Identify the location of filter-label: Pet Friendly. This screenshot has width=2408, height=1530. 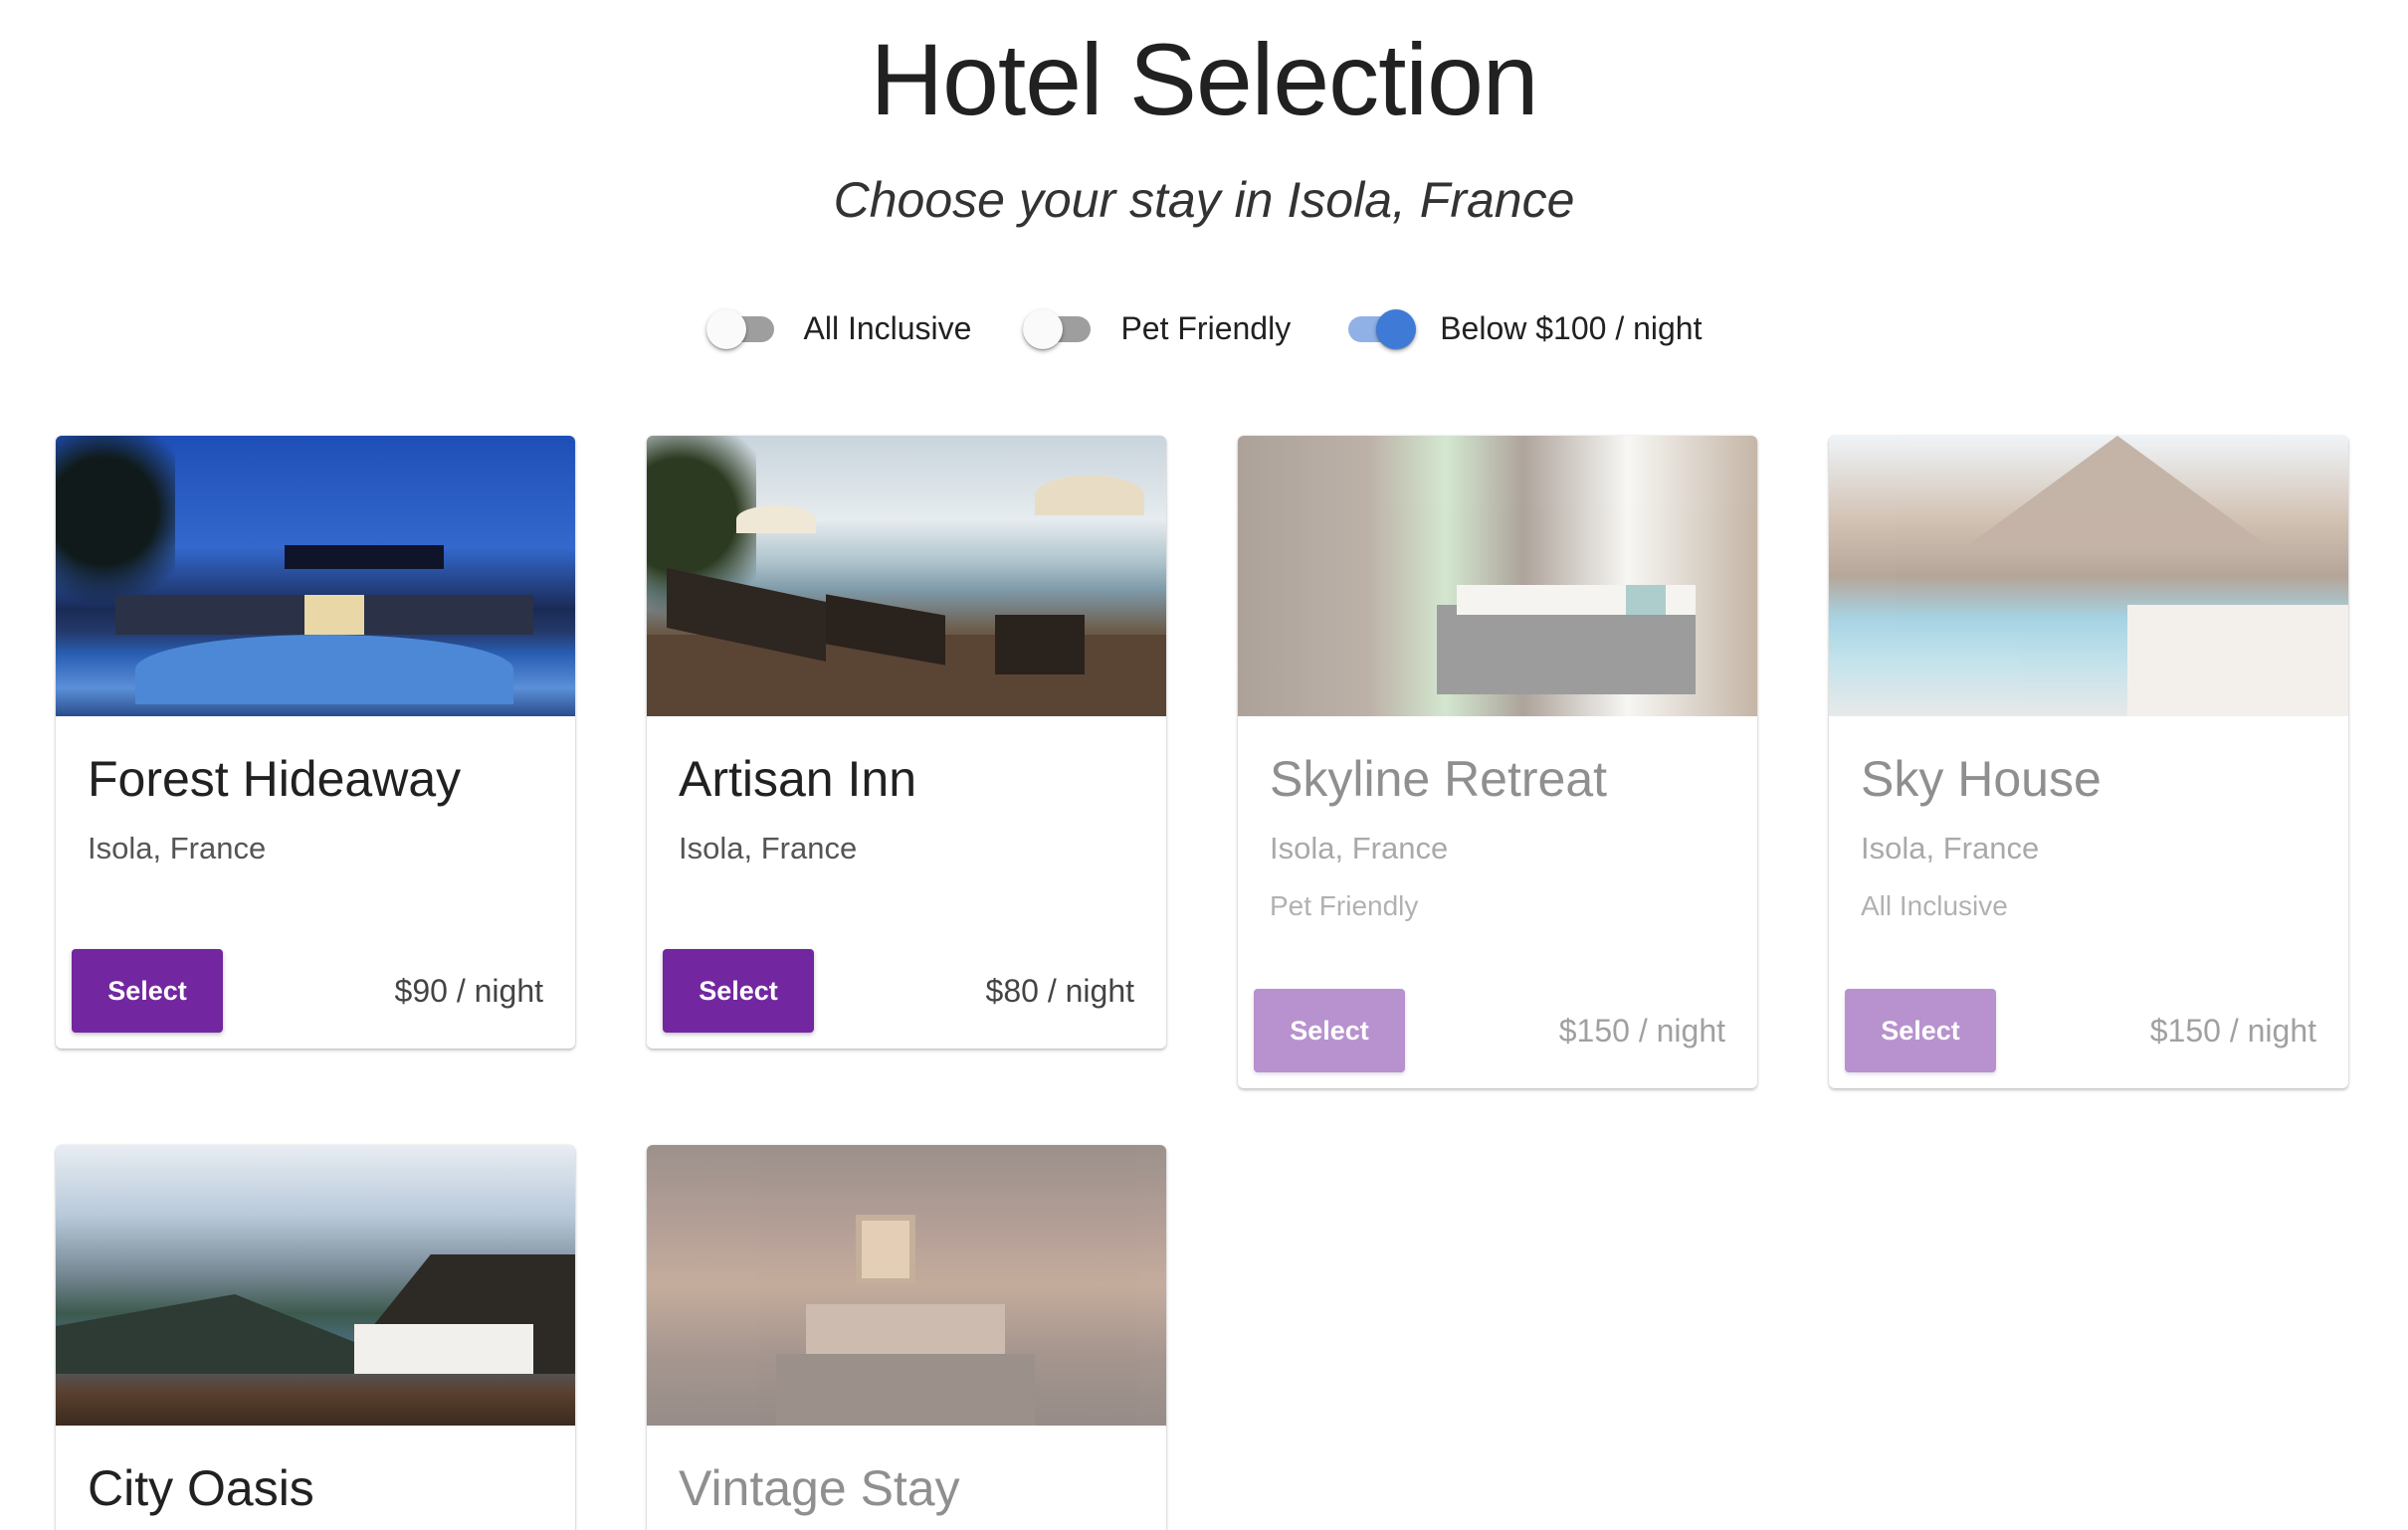
(1206, 327).